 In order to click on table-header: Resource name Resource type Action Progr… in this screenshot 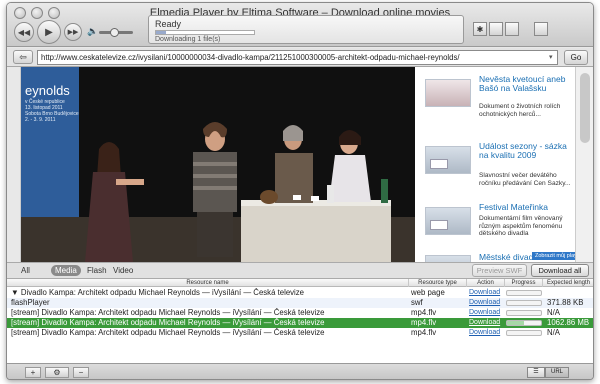, I will do `click(300, 283)`.